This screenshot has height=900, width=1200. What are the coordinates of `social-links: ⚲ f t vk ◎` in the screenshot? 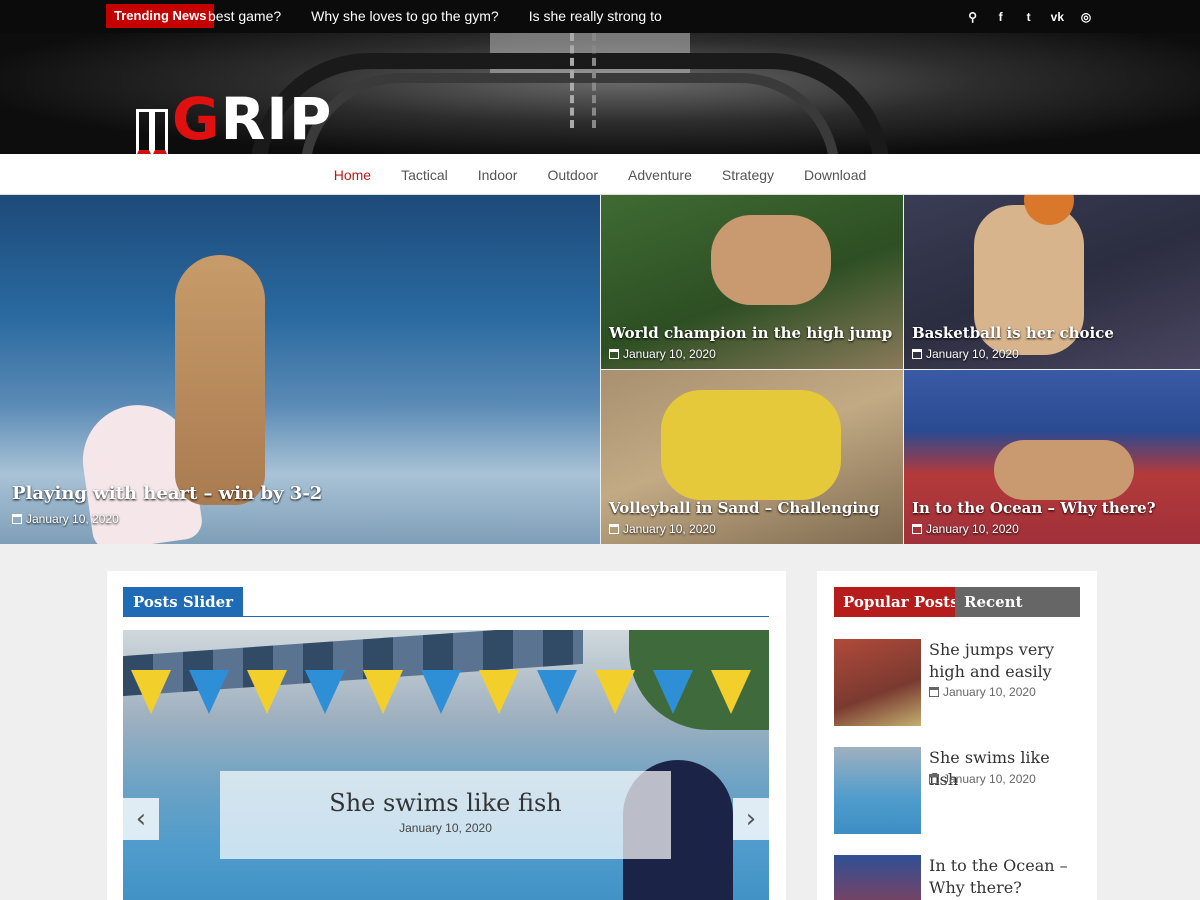 It's located at (1029, 16).